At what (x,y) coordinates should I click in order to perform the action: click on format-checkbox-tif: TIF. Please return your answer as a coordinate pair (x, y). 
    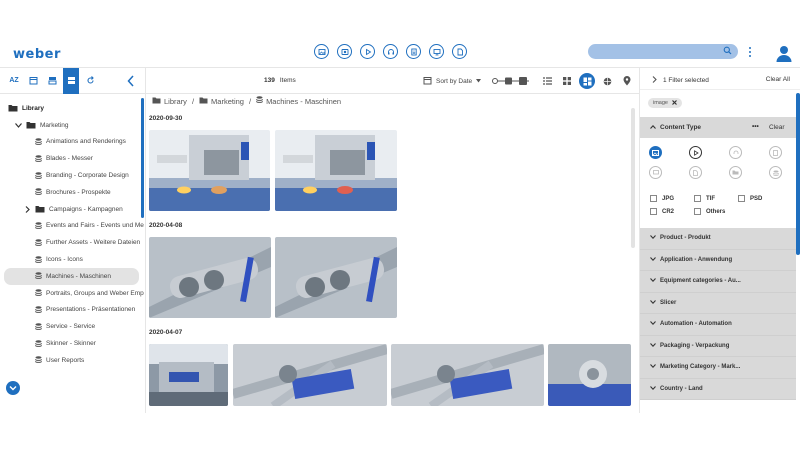
    Looking at the image, I should click on (704, 198).